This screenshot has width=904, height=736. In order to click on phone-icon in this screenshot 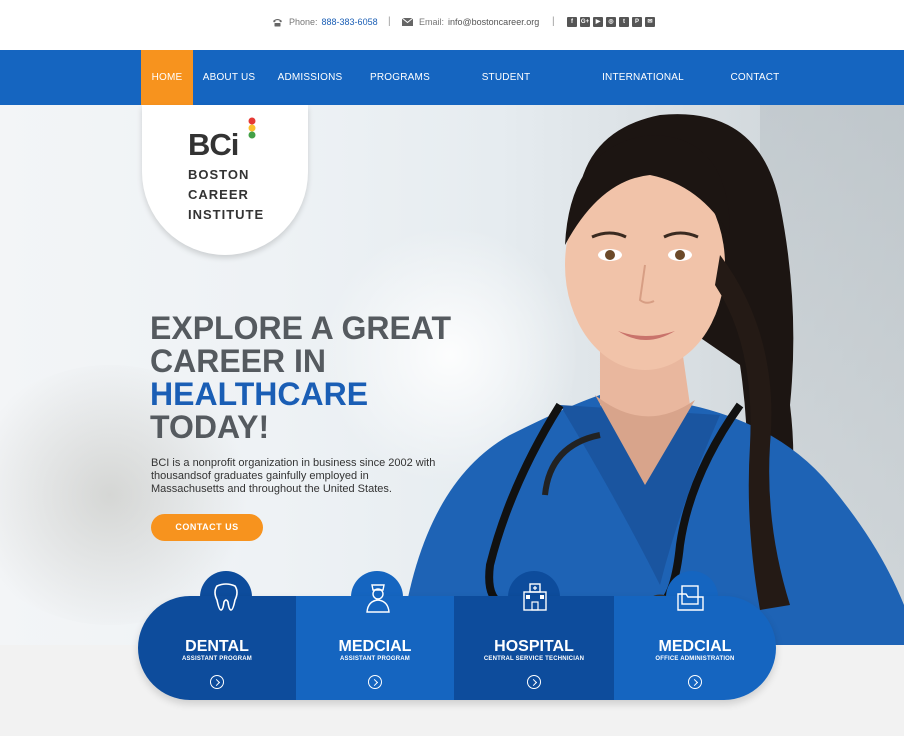, I will do `click(277, 22)`.